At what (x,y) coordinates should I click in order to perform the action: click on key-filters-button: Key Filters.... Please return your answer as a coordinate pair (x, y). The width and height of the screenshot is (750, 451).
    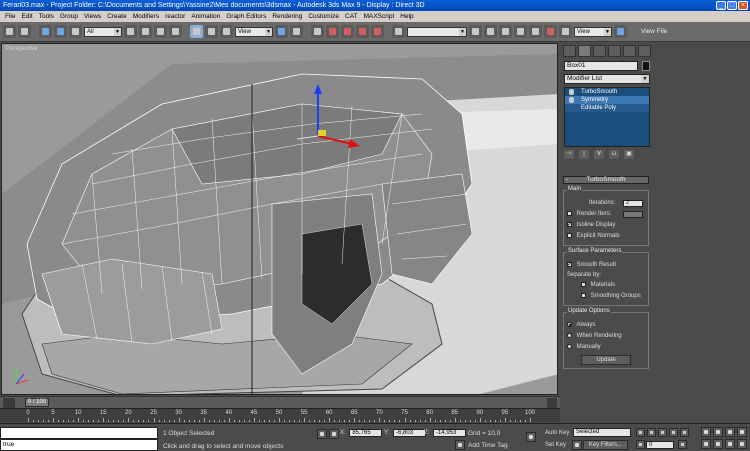
    Looking at the image, I should click on (605, 445).